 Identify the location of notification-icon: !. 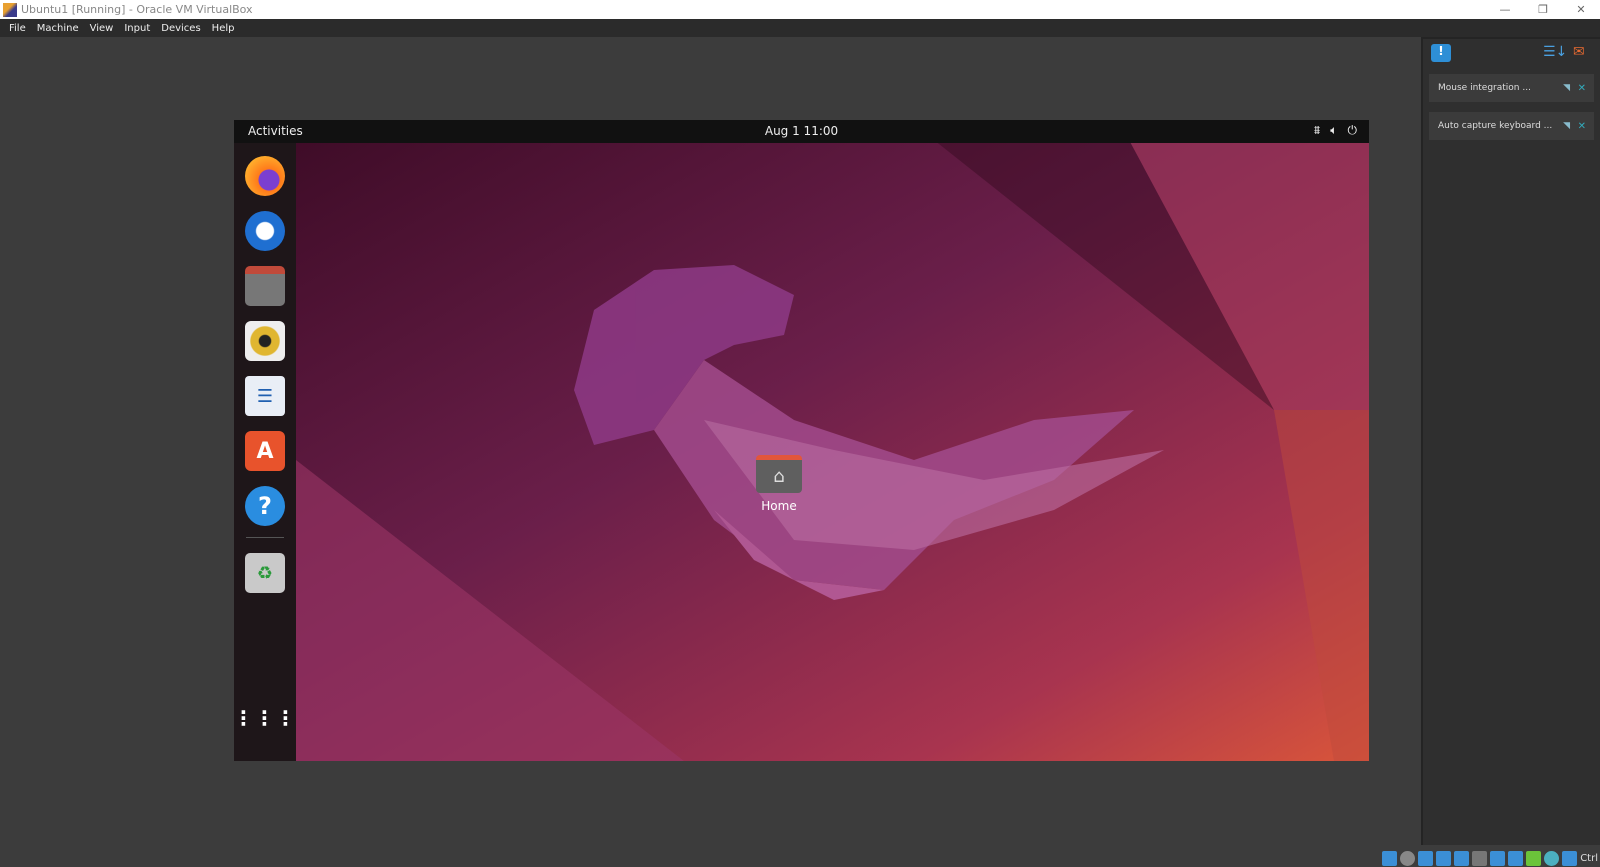
(1441, 53).